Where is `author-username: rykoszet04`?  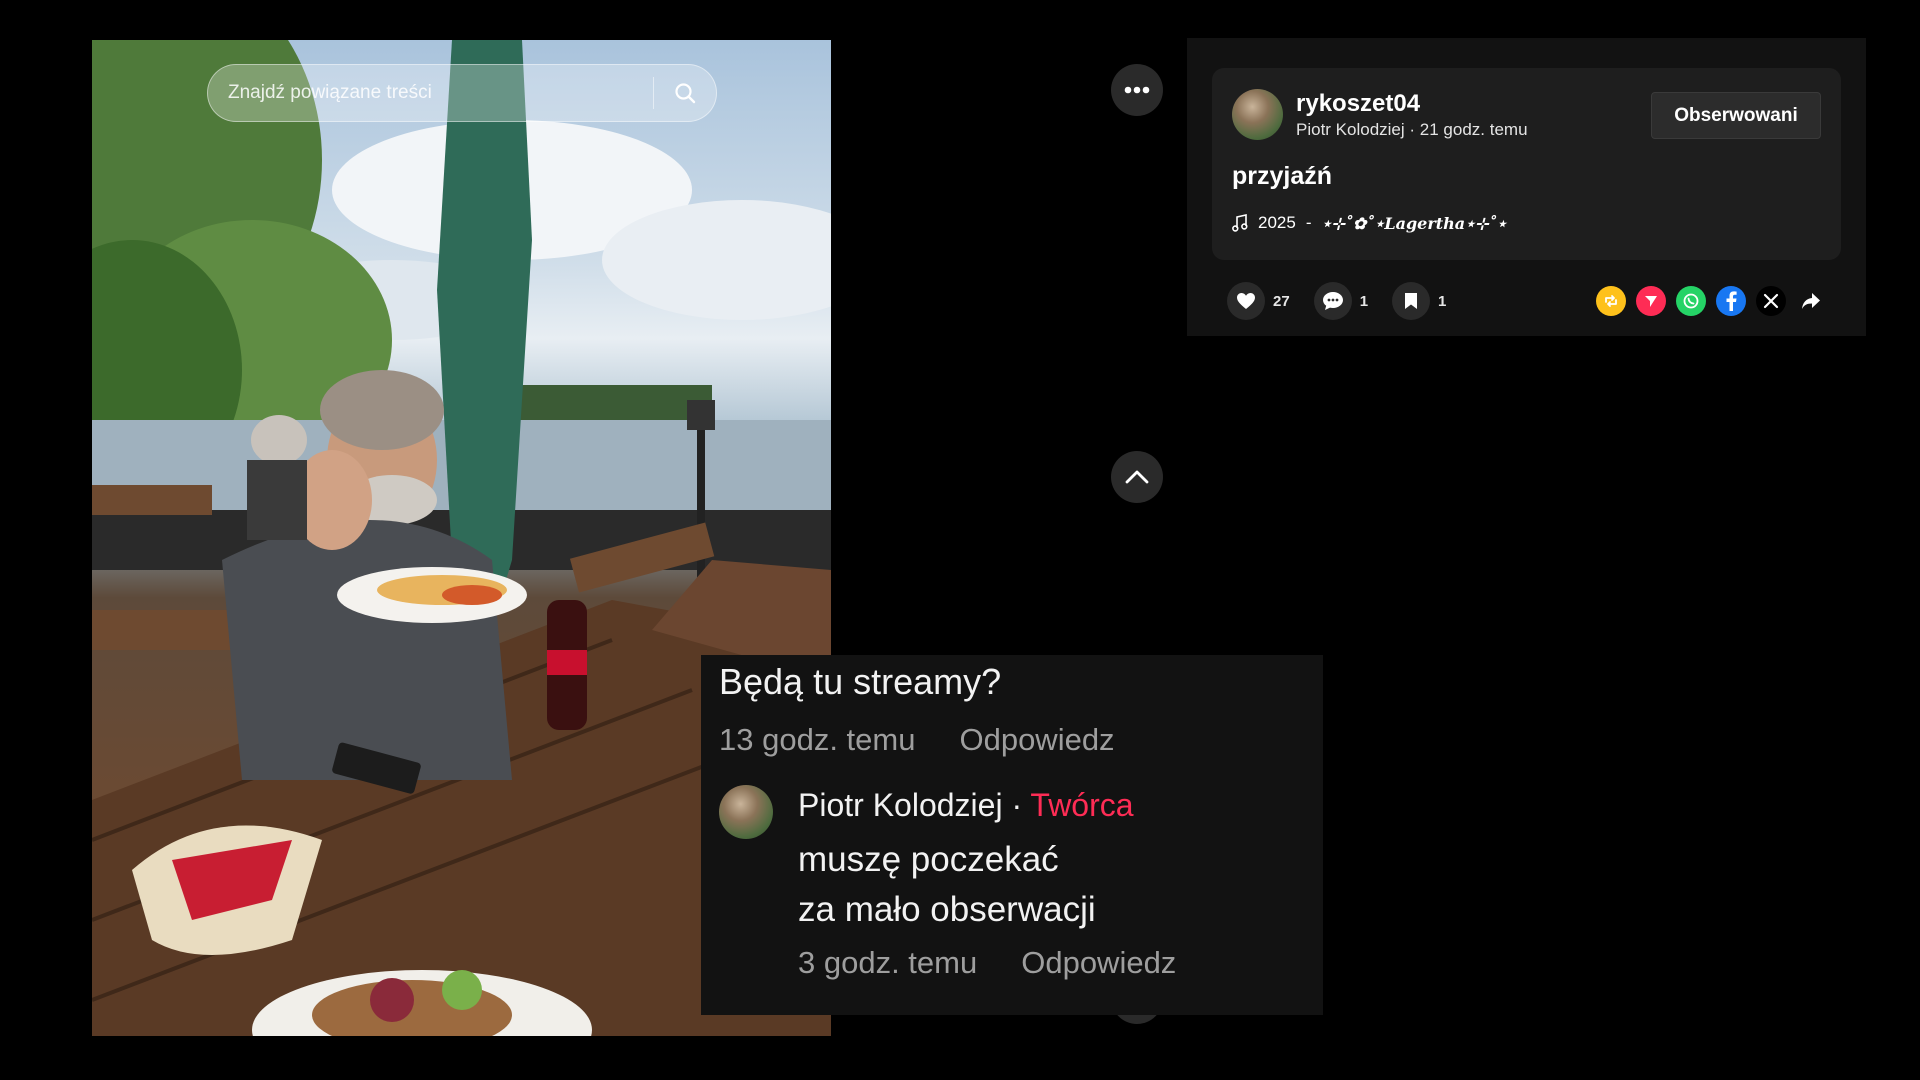 author-username: rykoszet04 is located at coordinates (1358, 104).